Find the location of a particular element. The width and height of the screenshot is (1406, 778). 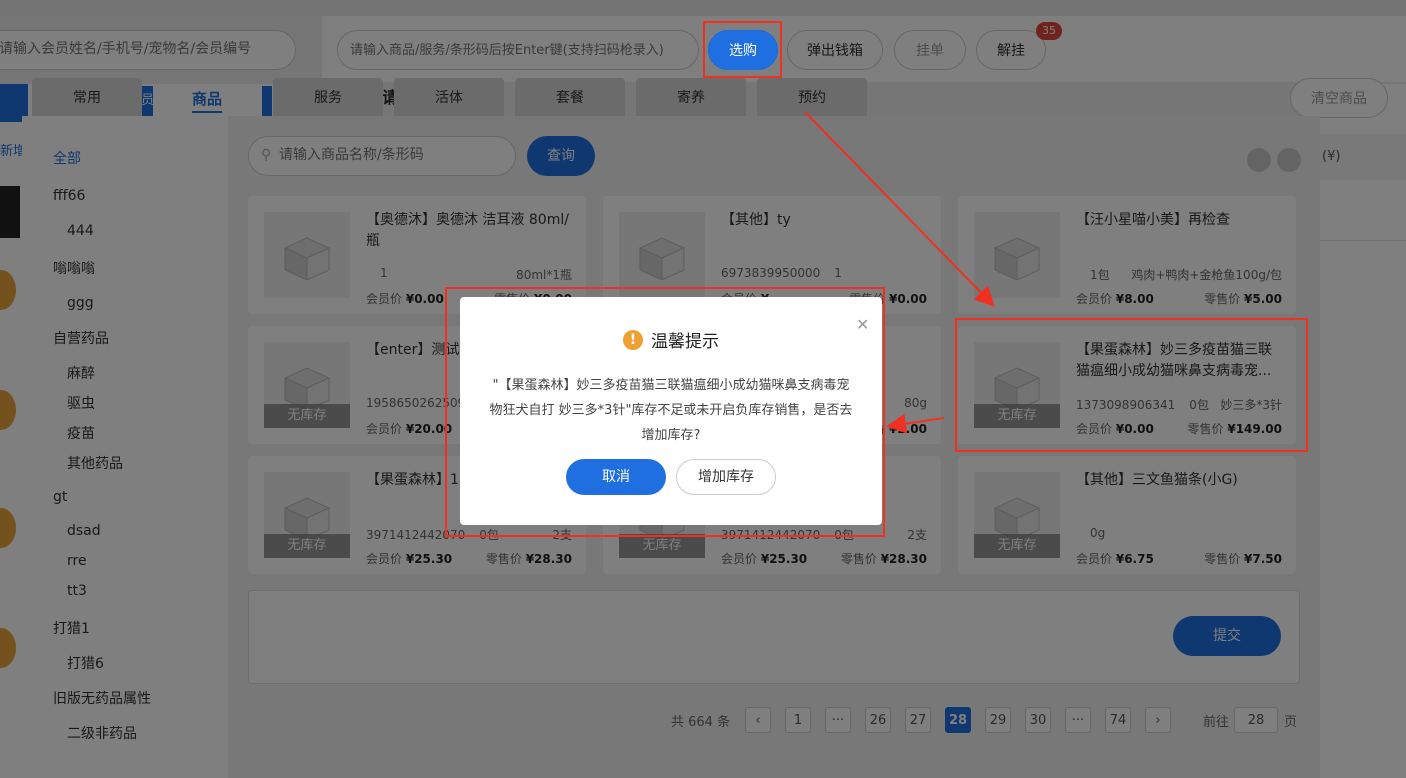

annotation-arrows is located at coordinates (899, 272).